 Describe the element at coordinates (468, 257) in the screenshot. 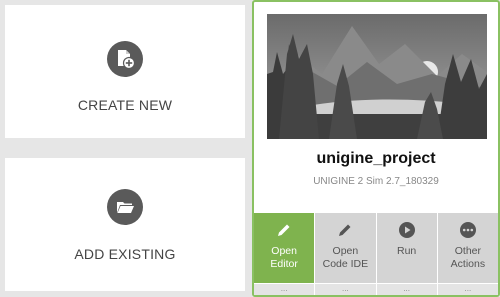

I see `other-actions-label: Other Actions` at that location.